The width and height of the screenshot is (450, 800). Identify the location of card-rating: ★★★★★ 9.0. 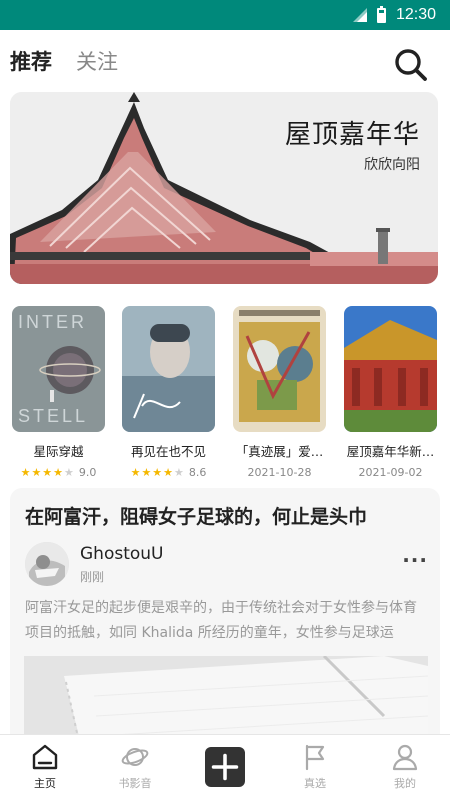
(58, 472).